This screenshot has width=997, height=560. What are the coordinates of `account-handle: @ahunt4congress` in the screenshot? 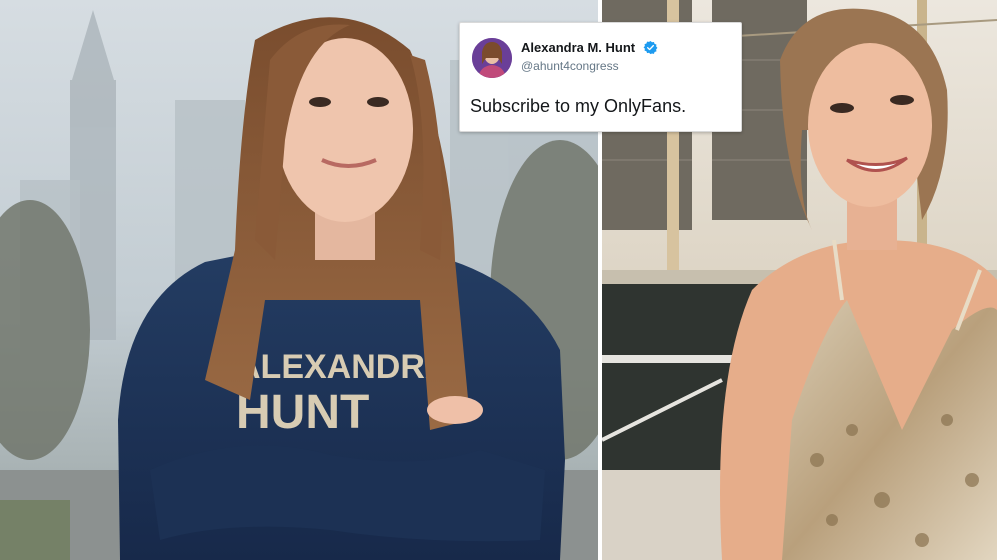 It's located at (570, 66).